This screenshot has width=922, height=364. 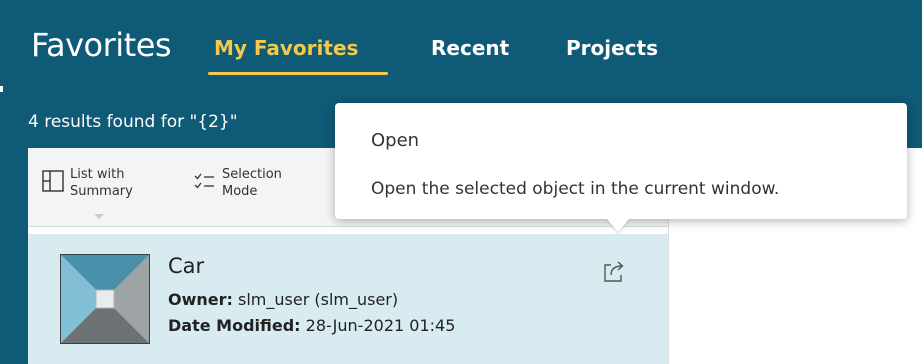 I want to click on owner-label: Owner:, so click(x=200, y=299).